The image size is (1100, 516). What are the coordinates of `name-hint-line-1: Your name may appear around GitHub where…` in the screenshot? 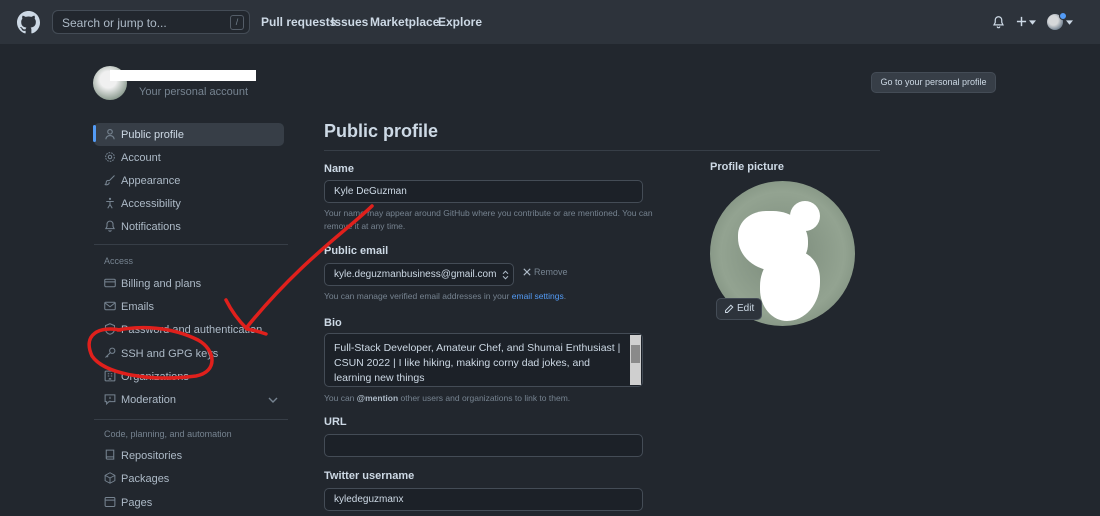 It's located at (488, 213).